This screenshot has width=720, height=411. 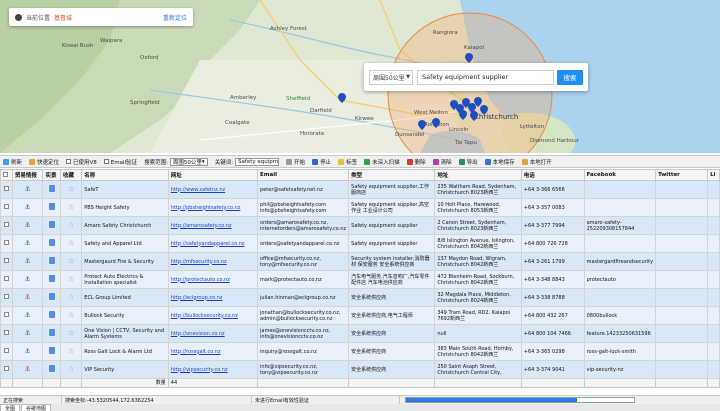 I want to click on url-cell: http://onevision.co.nz, so click(x=213, y=333).